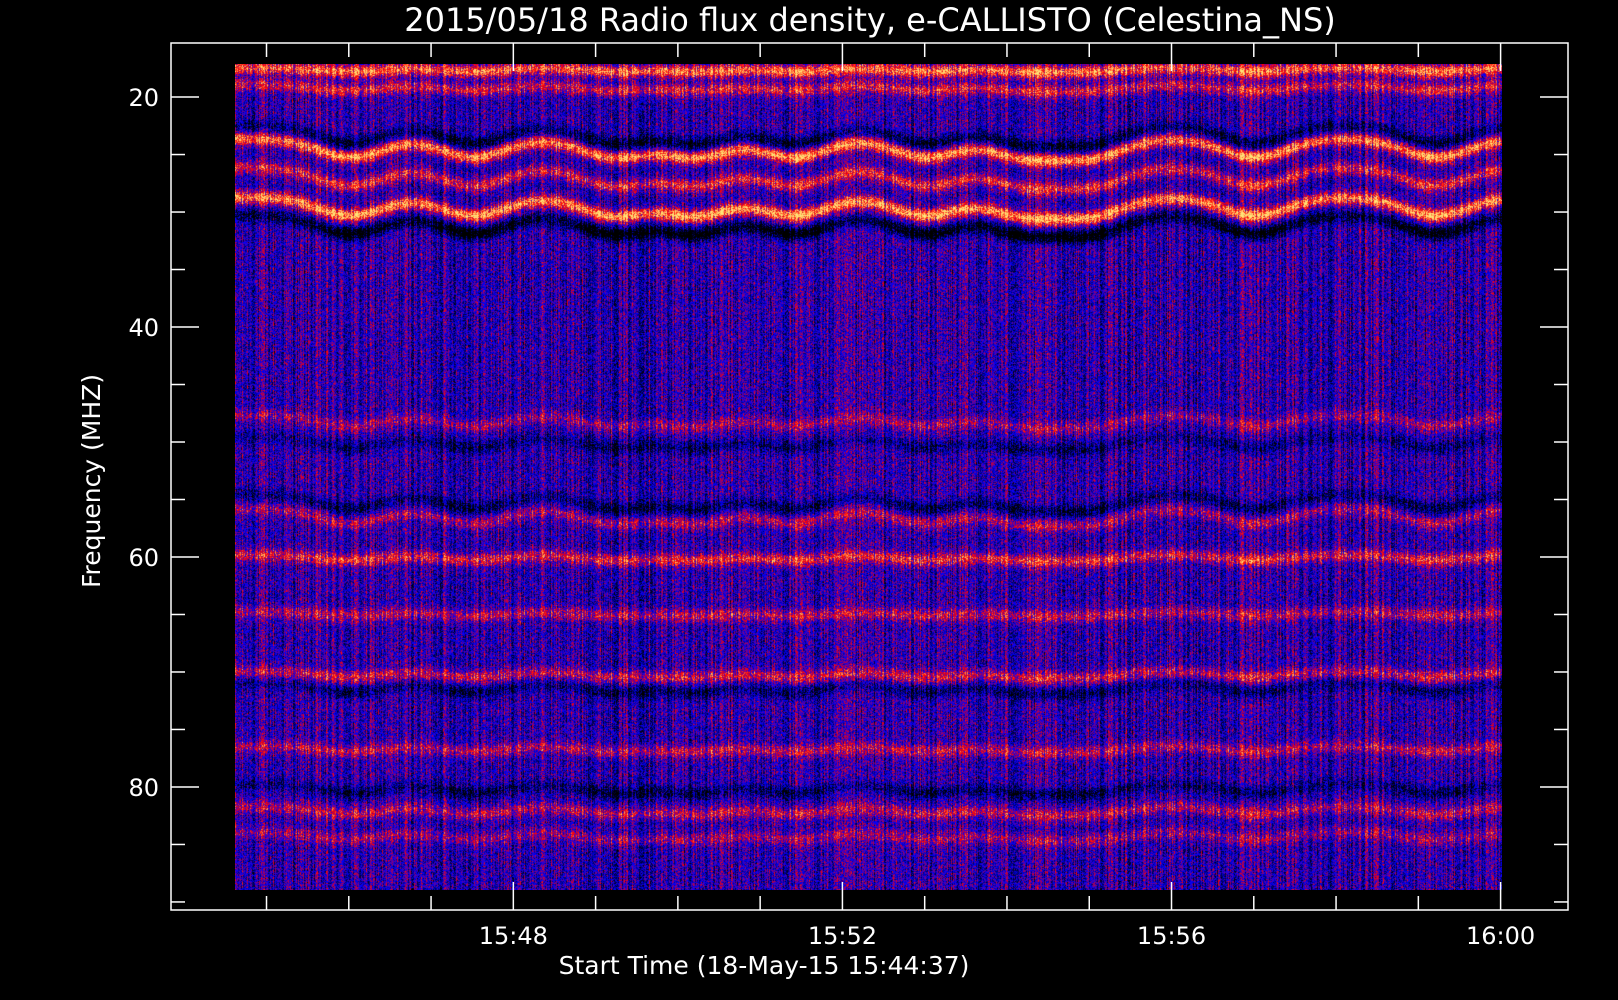  Describe the element at coordinates (1500, 936) in the screenshot. I see `x-tick-label: 16:00` at that location.